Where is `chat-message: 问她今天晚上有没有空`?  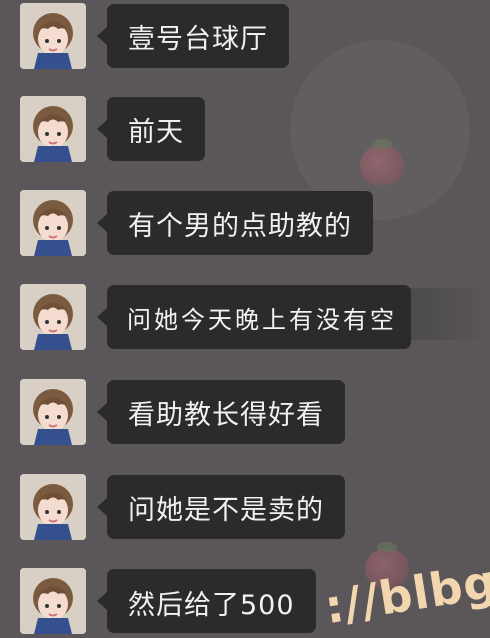 chat-message: 问她今天晚上有没有空 is located at coordinates (250, 319).